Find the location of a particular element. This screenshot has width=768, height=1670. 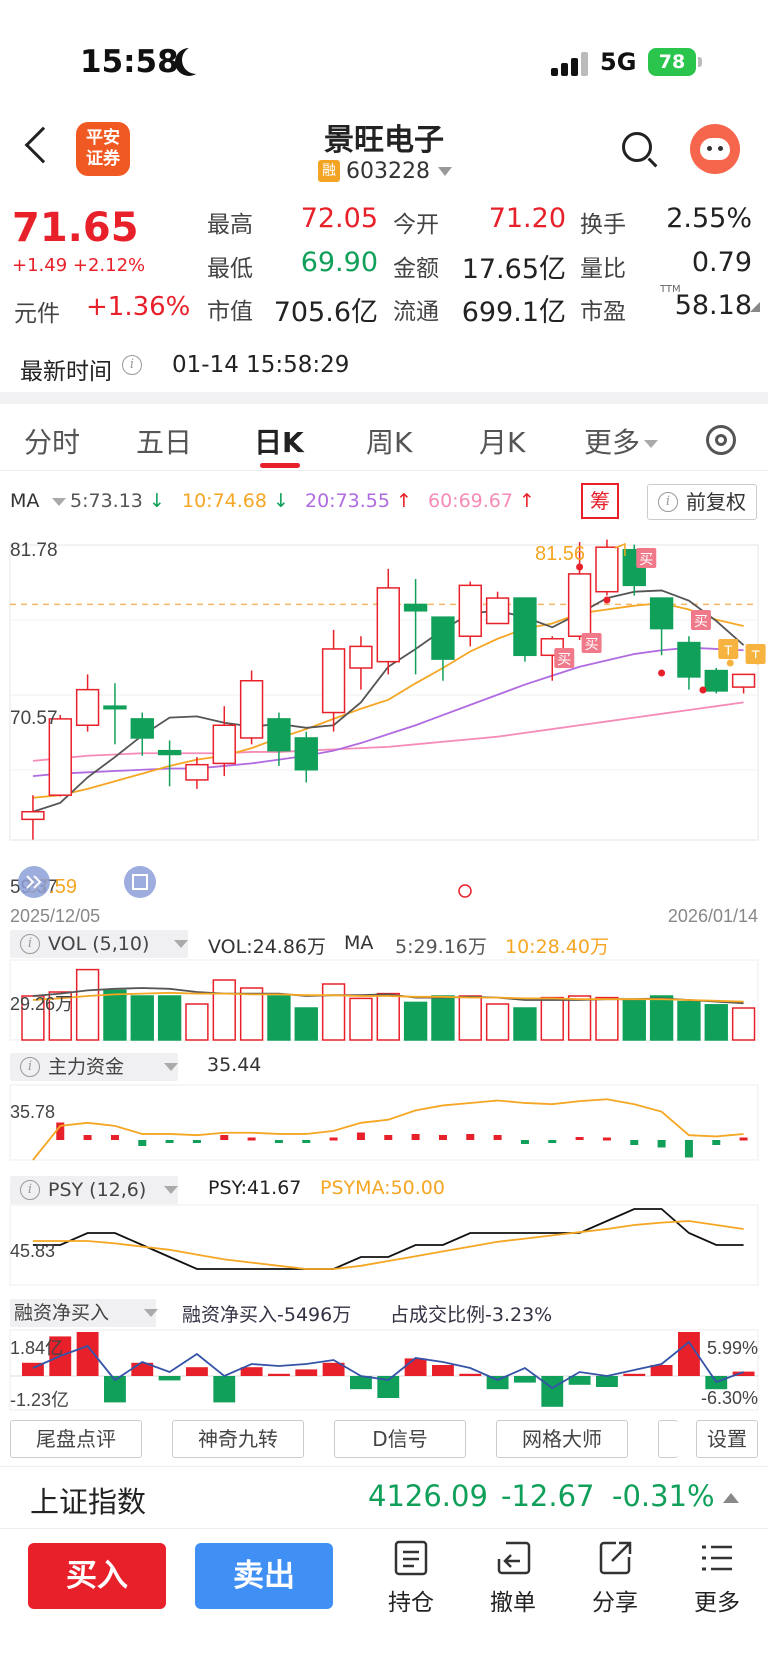

capital-axis-label: 35.78 is located at coordinates (32, 1112).